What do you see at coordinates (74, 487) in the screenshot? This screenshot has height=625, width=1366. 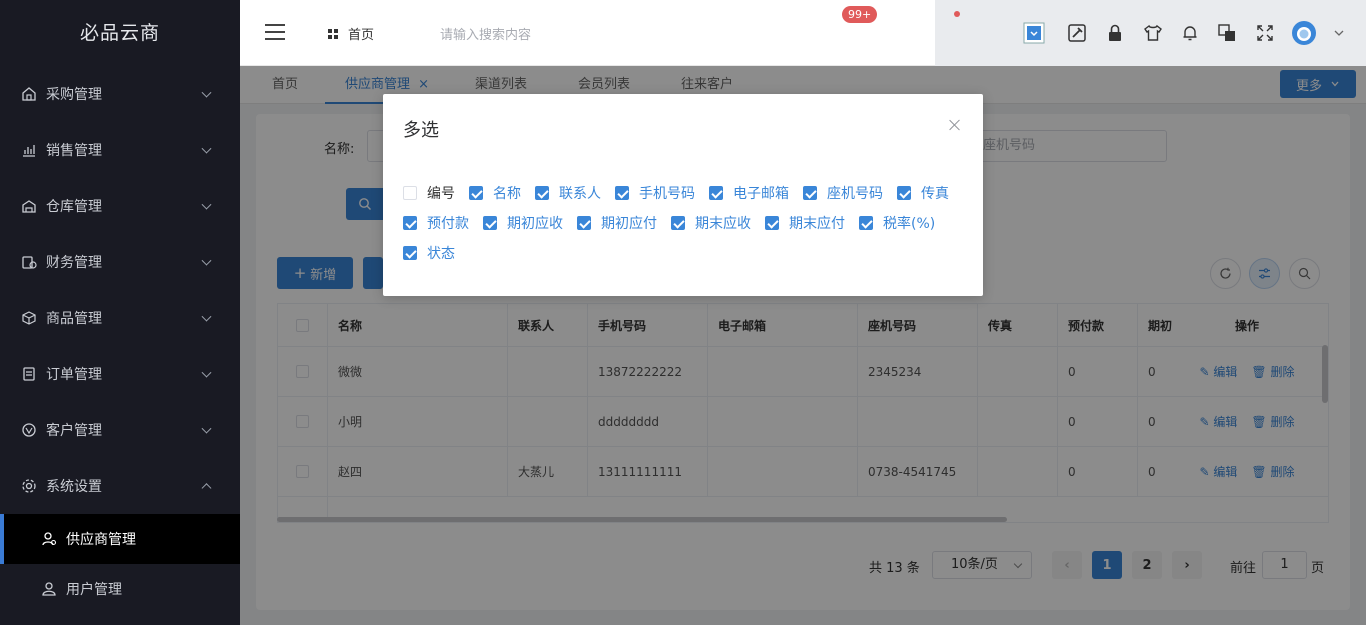 I see `sidebar-item-label: 系统设置` at bounding box center [74, 487].